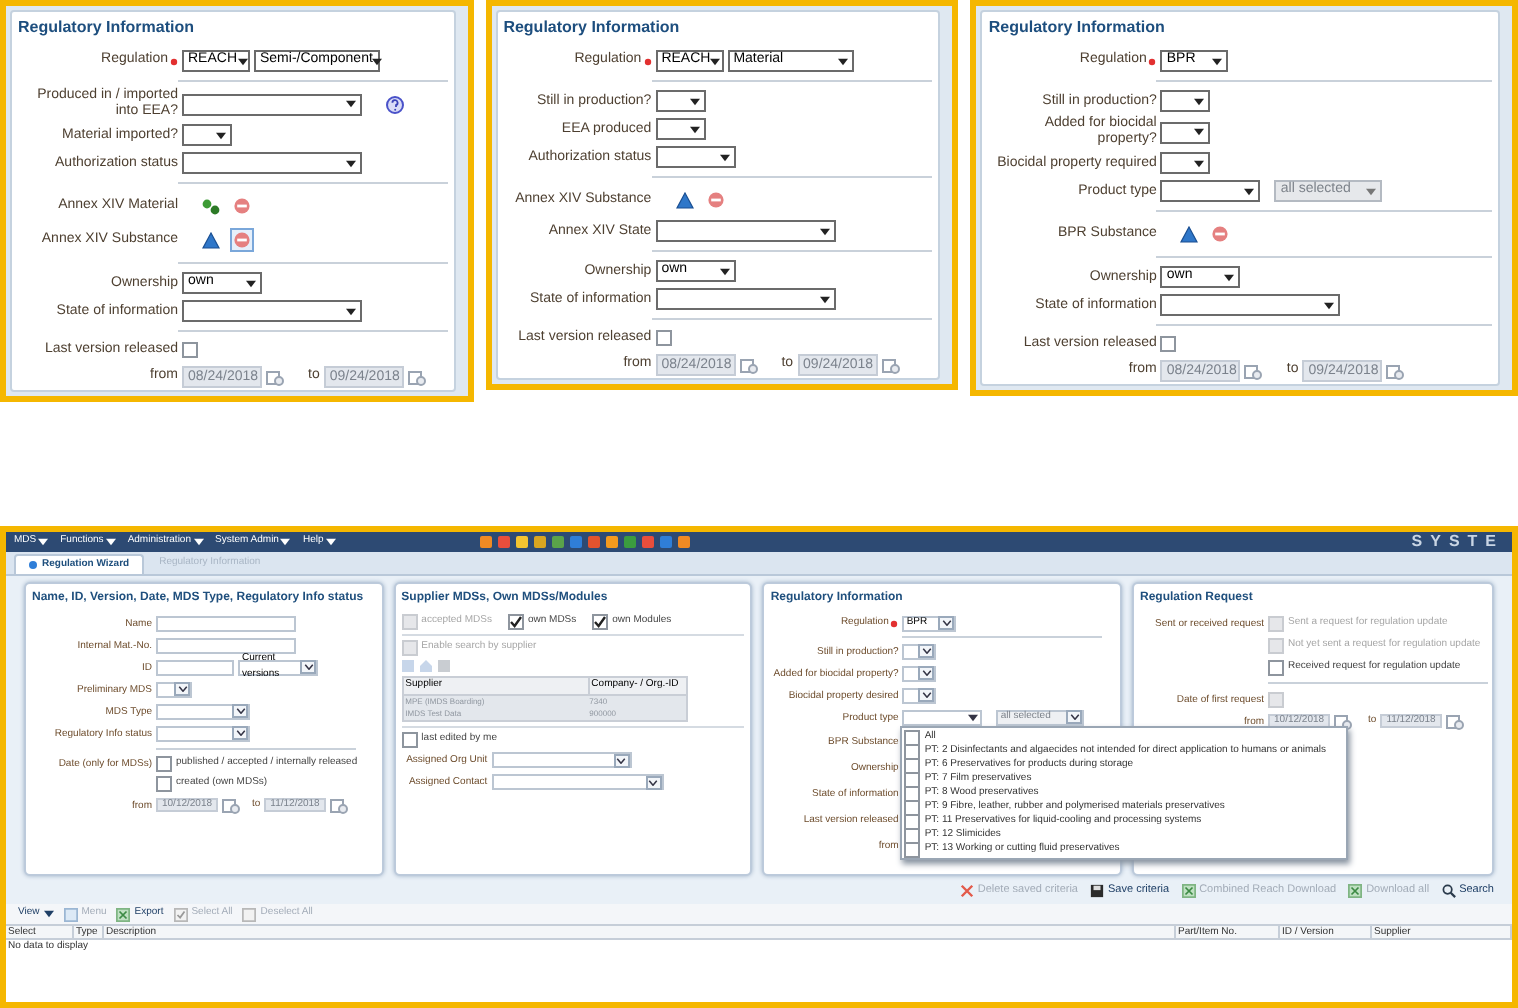 The image size is (1518, 1008). What do you see at coordinates (1448, 890) in the screenshot?
I see `search-icon` at bounding box center [1448, 890].